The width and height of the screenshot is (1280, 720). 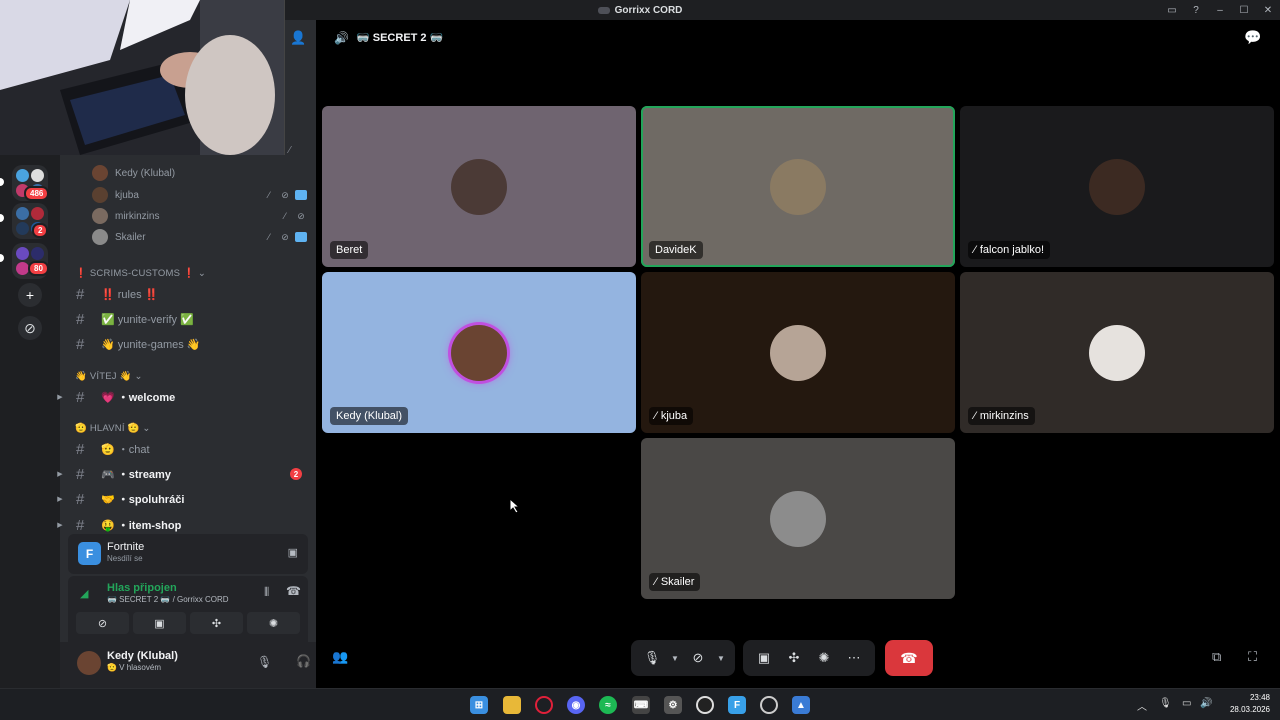 What do you see at coordinates (184, 449) in the screenshot?
I see `channel-chat: # 🫡 ・chat` at bounding box center [184, 449].